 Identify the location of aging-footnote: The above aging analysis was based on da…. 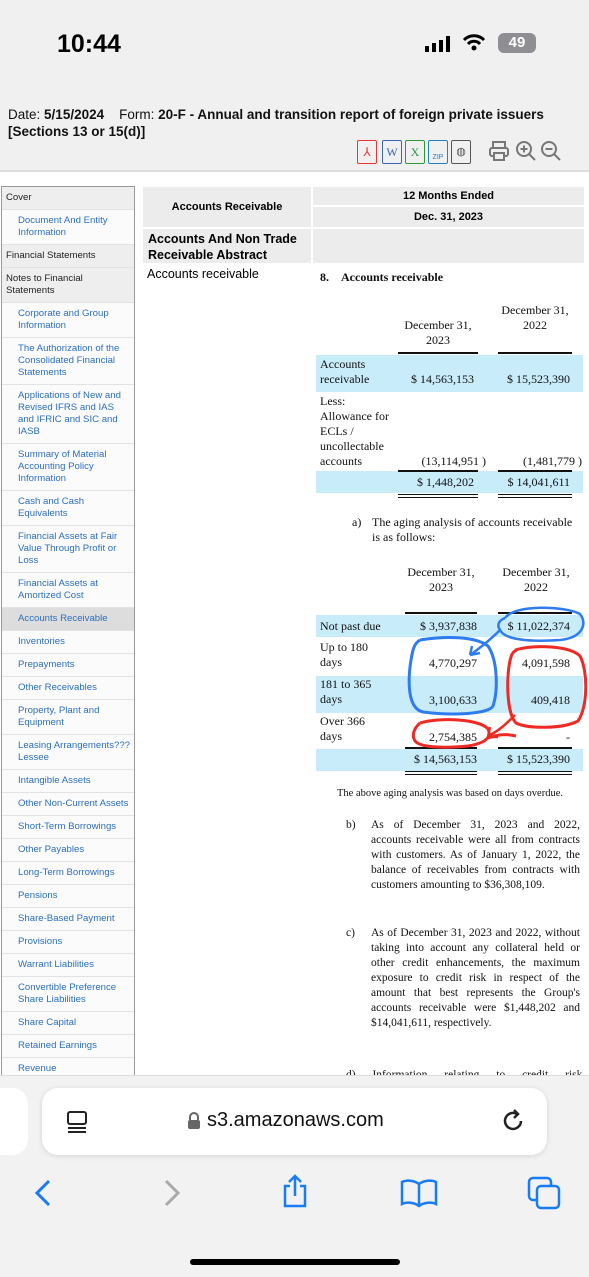
(450, 793).